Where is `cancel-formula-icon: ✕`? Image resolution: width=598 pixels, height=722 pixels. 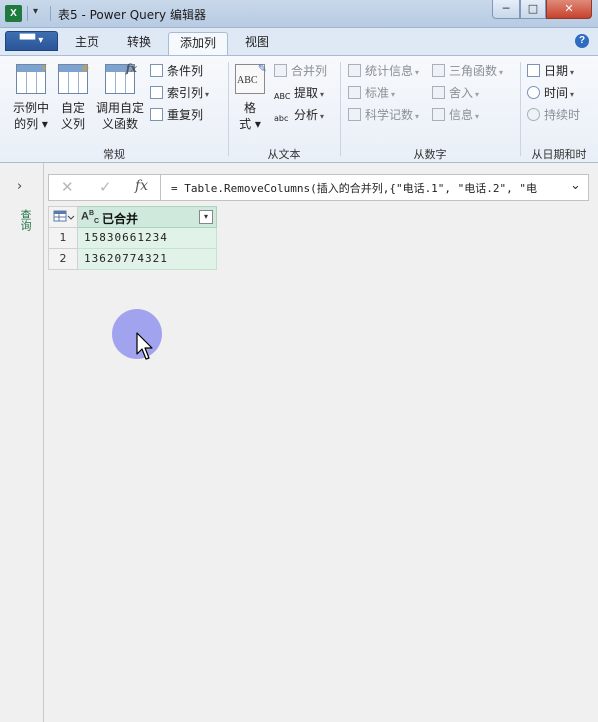 cancel-formula-icon: ✕ is located at coordinates (67, 187).